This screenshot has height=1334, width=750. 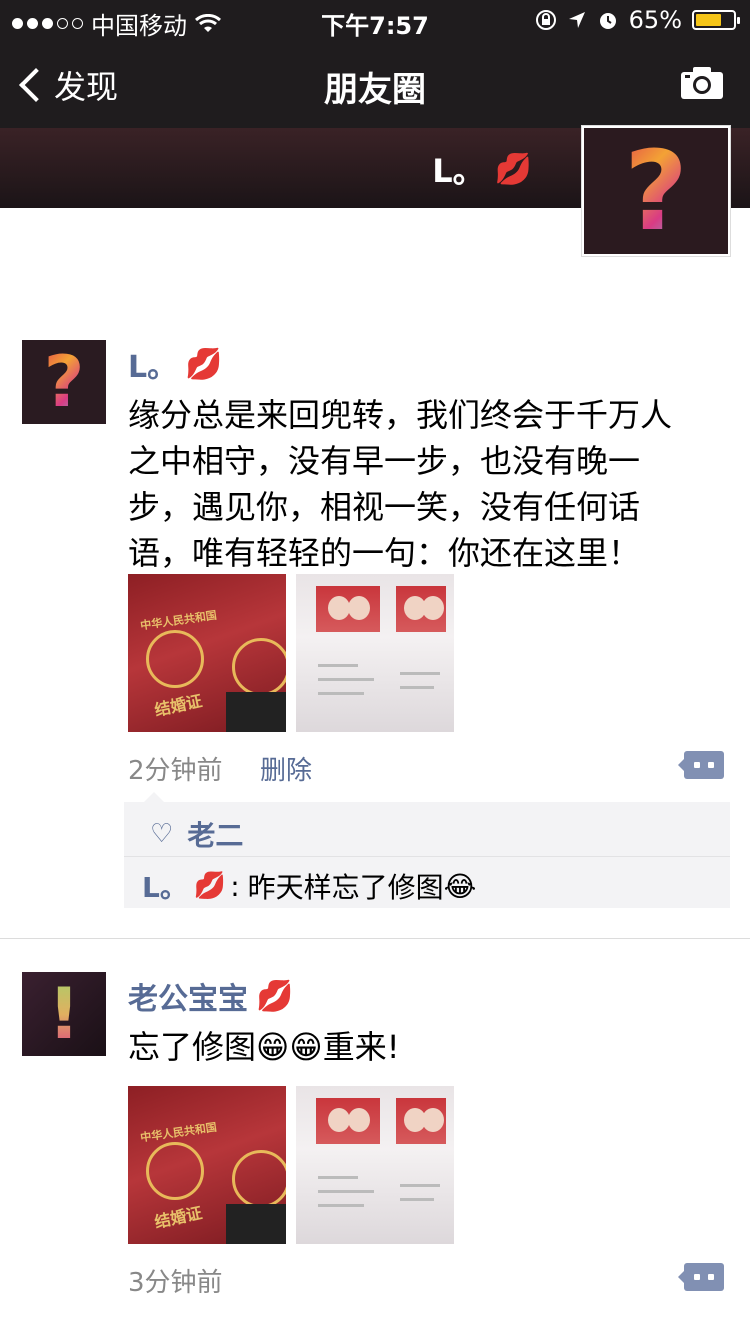 What do you see at coordinates (375, 90) in the screenshot?
I see `page-title: 朋友圈` at bounding box center [375, 90].